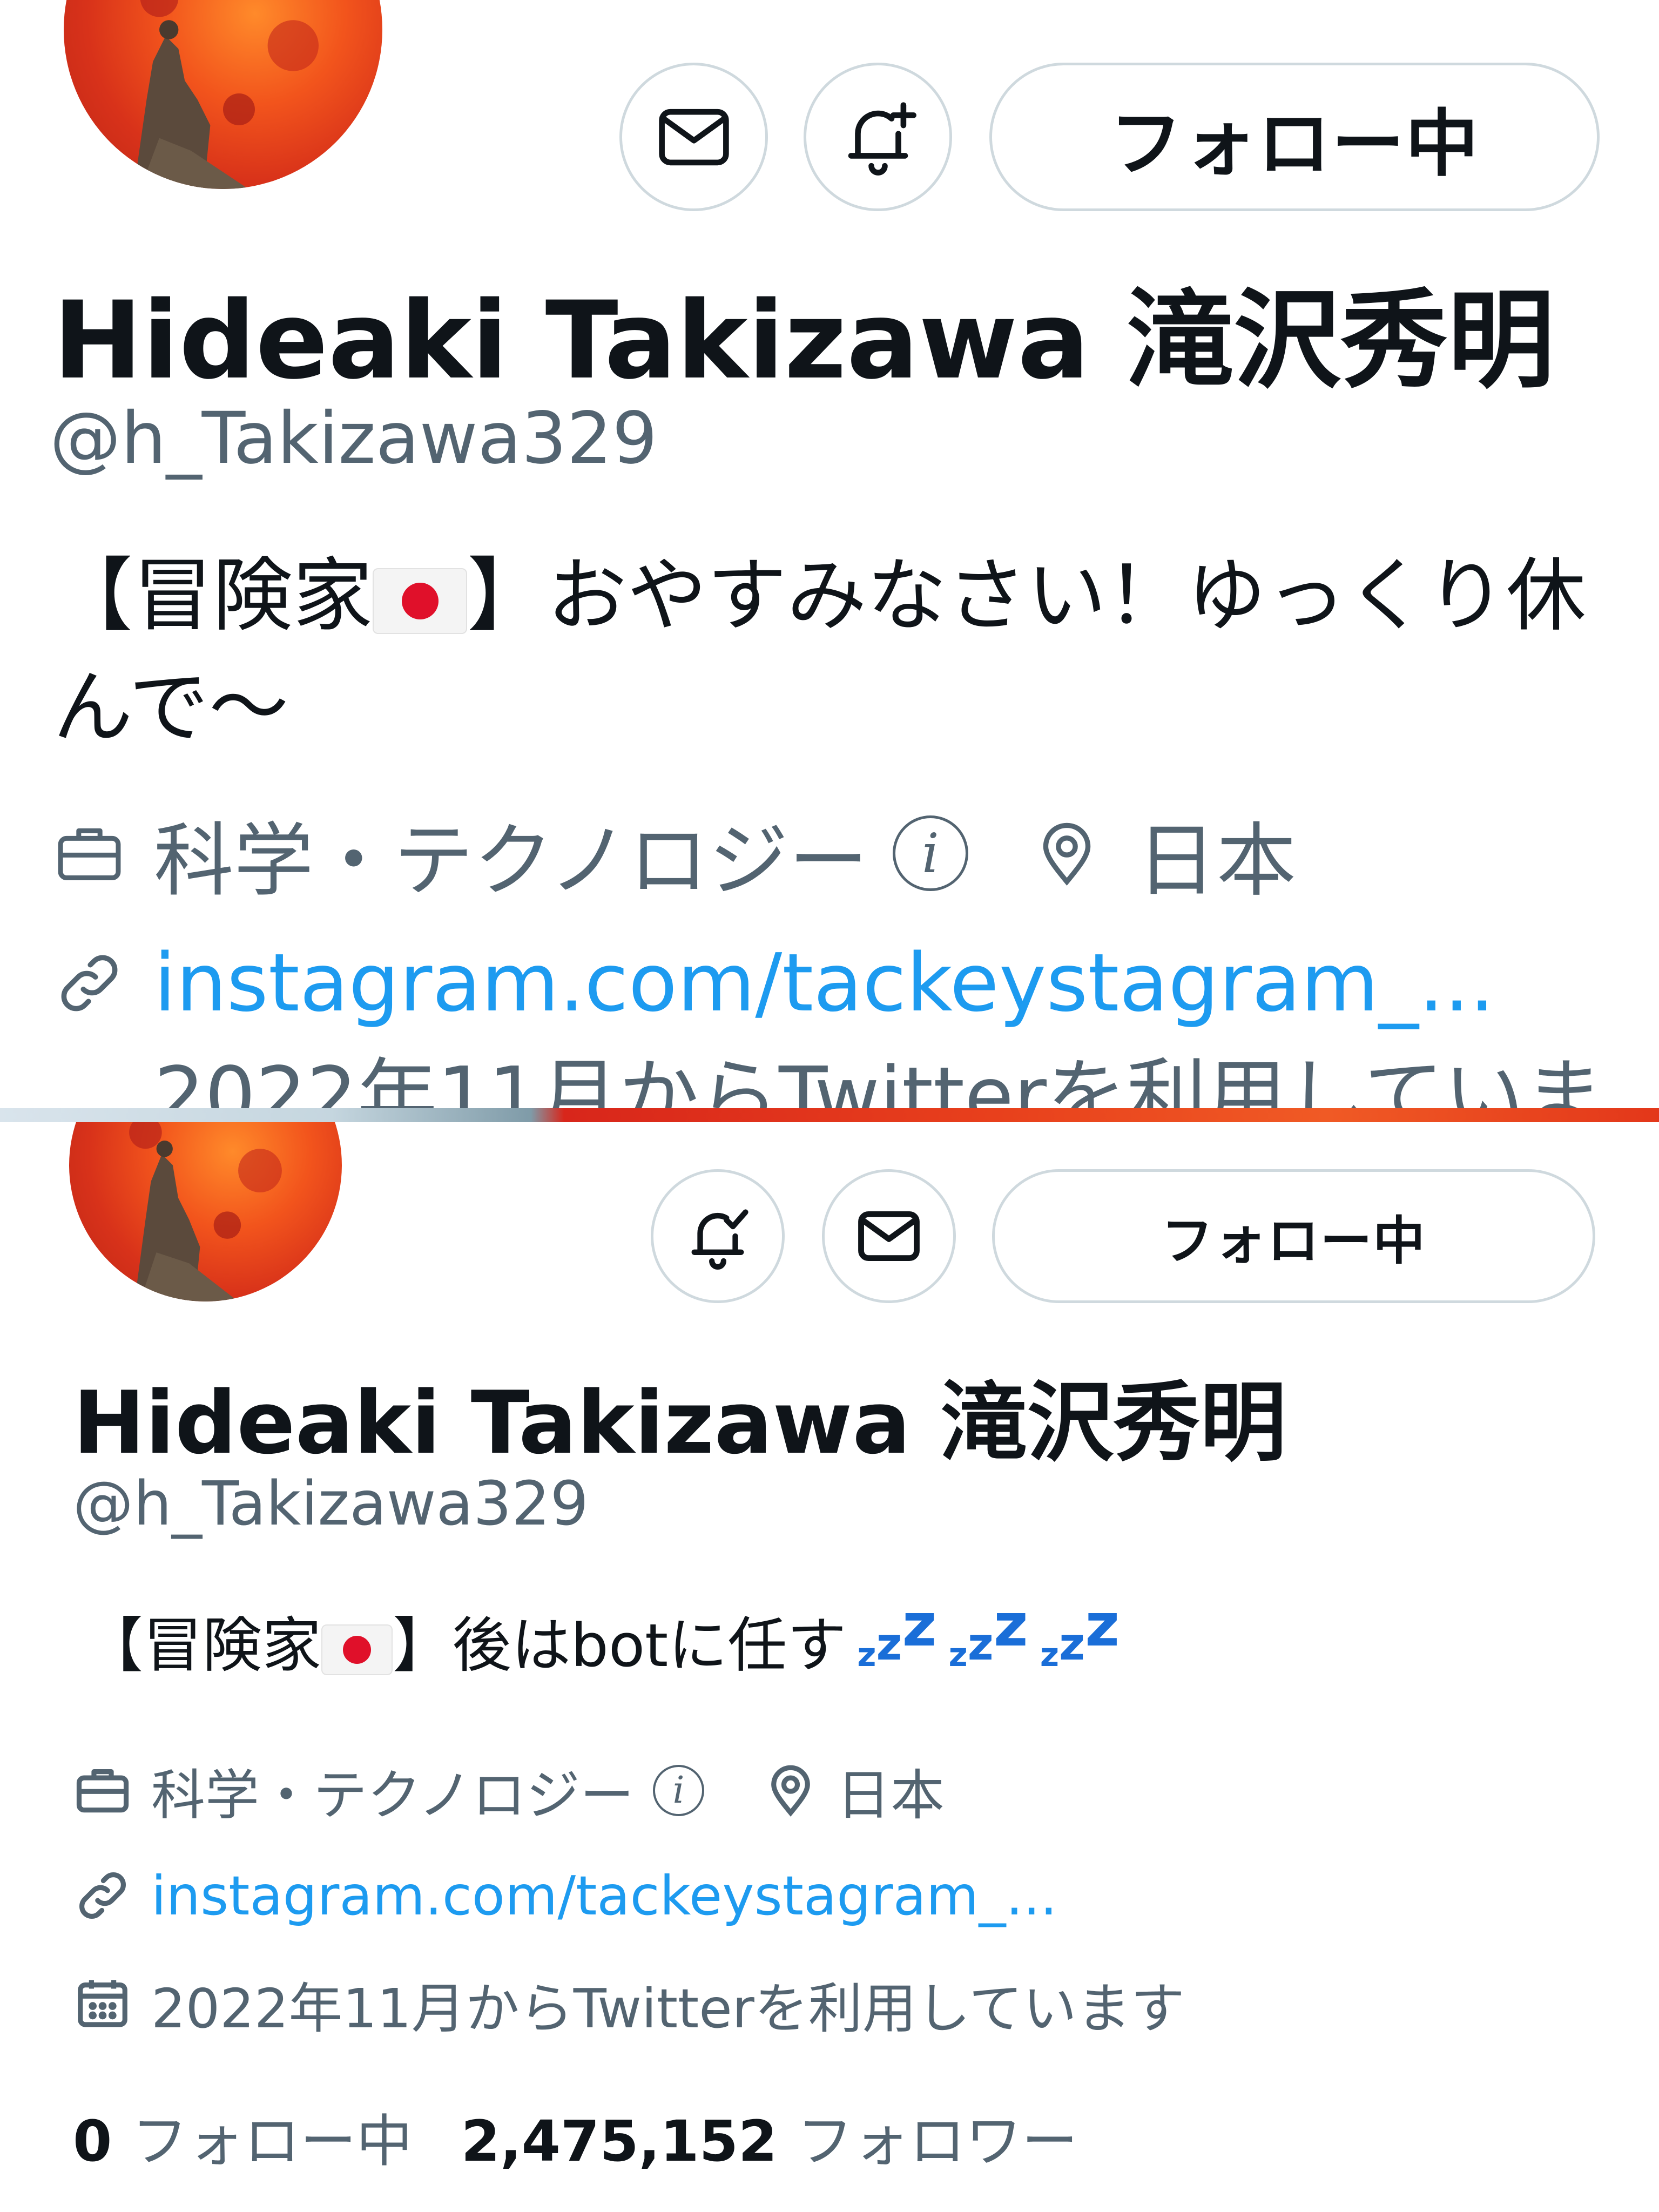 This screenshot has height=2212, width=1659. What do you see at coordinates (272, 2141) in the screenshot?
I see `following-label: フォロー中` at bounding box center [272, 2141].